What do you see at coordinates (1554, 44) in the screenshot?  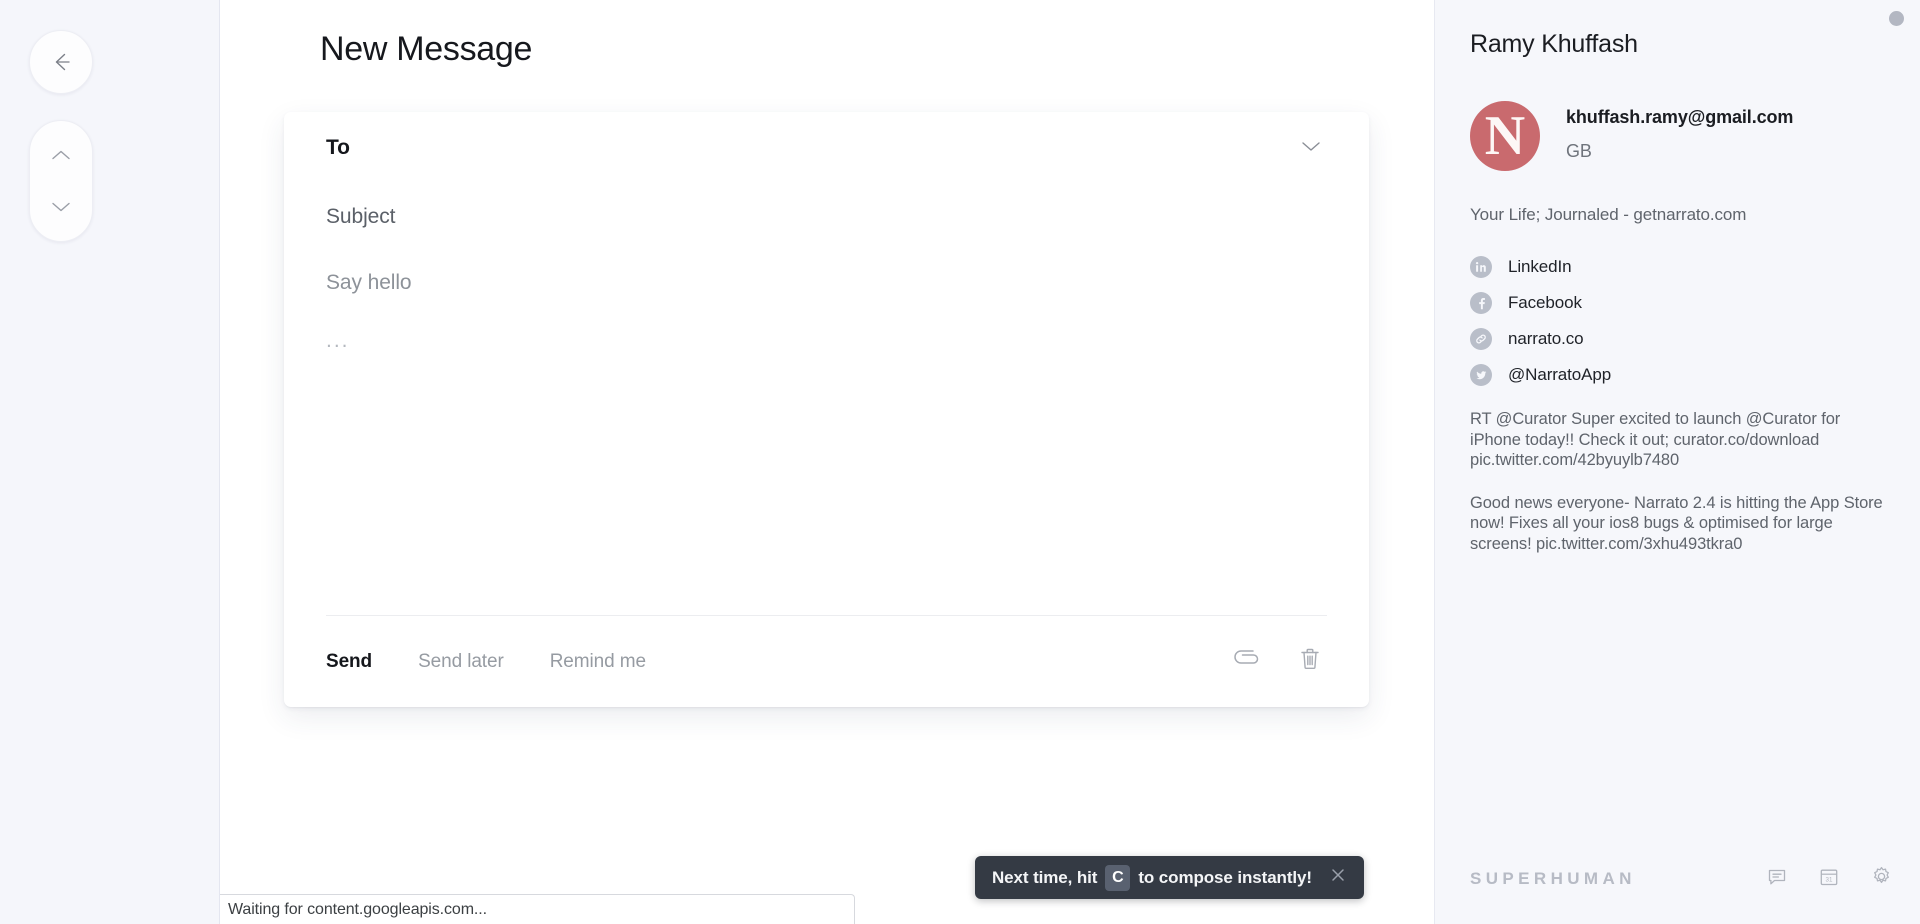 I see `contact-name: Ramy Khuffash` at bounding box center [1554, 44].